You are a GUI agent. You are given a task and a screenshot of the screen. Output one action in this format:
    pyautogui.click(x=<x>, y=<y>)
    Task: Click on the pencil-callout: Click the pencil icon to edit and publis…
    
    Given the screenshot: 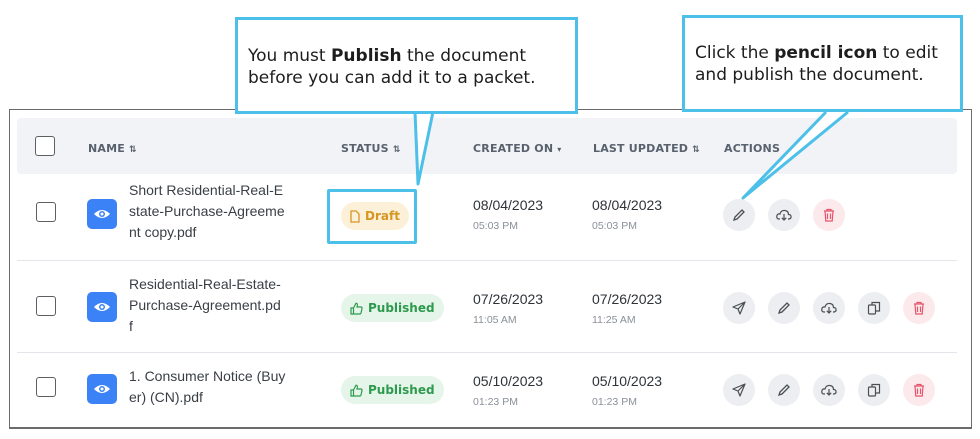 What is the action you would take?
    pyautogui.click(x=822, y=63)
    